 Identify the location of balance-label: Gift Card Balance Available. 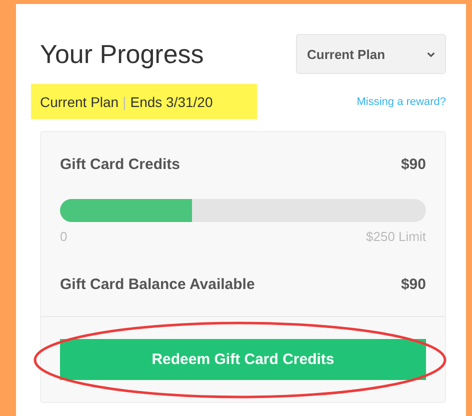
(157, 284).